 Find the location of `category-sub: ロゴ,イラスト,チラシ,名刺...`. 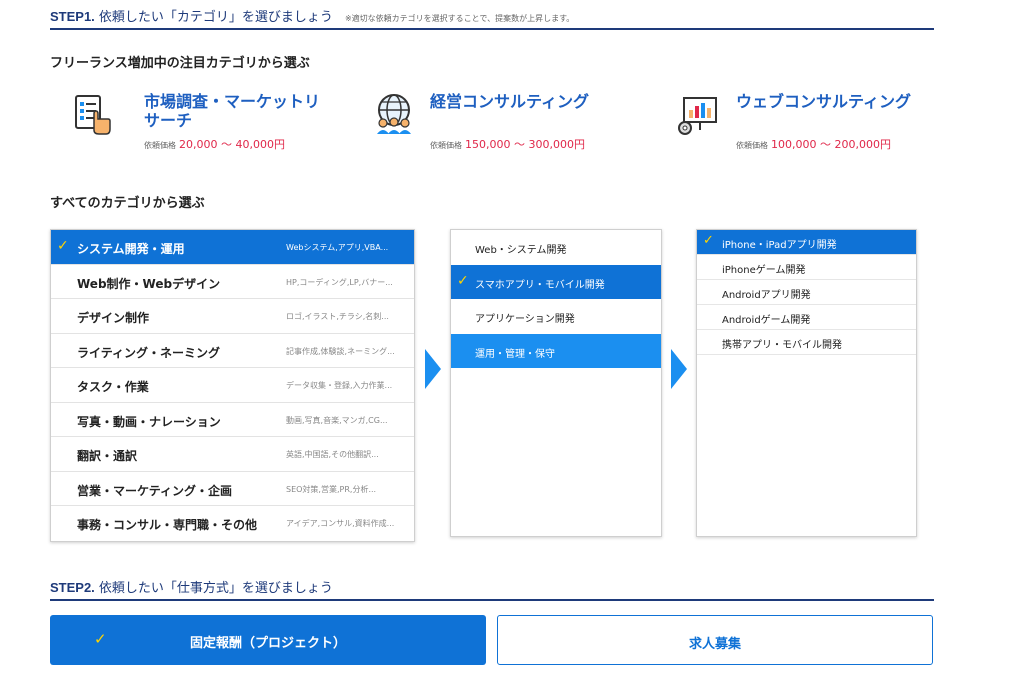

category-sub: ロゴ,イラスト,チラシ,名刺... is located at coordinates (337, 316).